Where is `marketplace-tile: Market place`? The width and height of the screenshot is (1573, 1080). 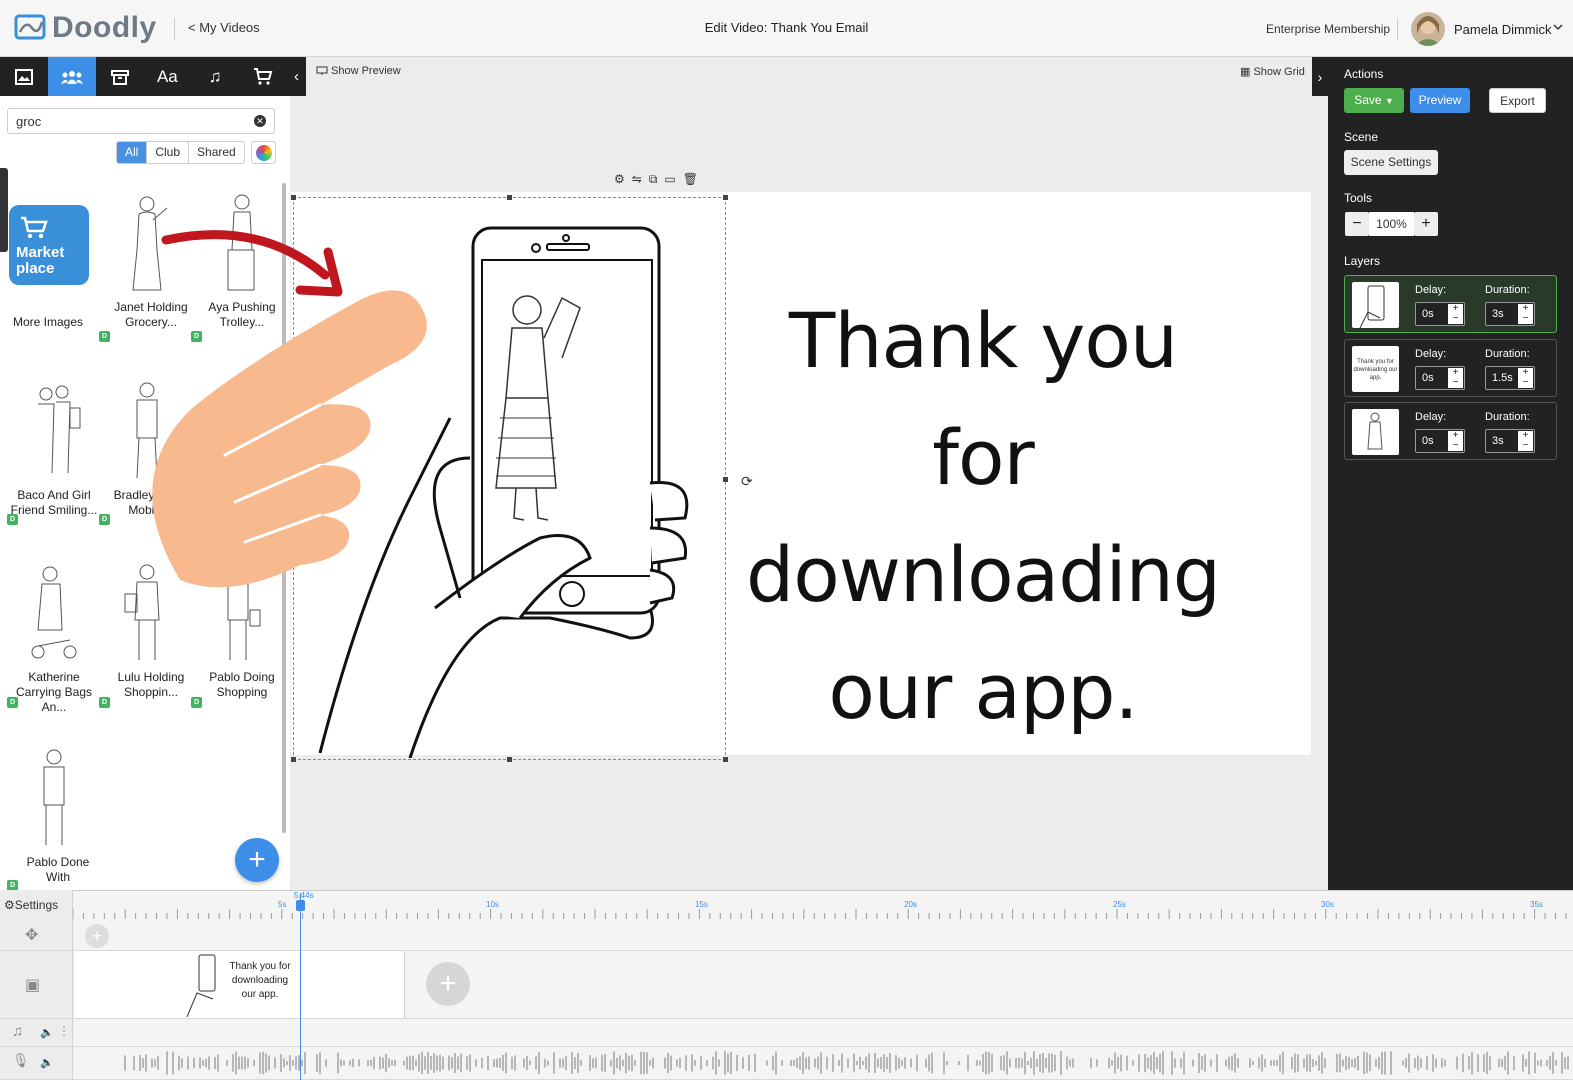
marketplace-tile: Market place is located at coordinates (49, 245).